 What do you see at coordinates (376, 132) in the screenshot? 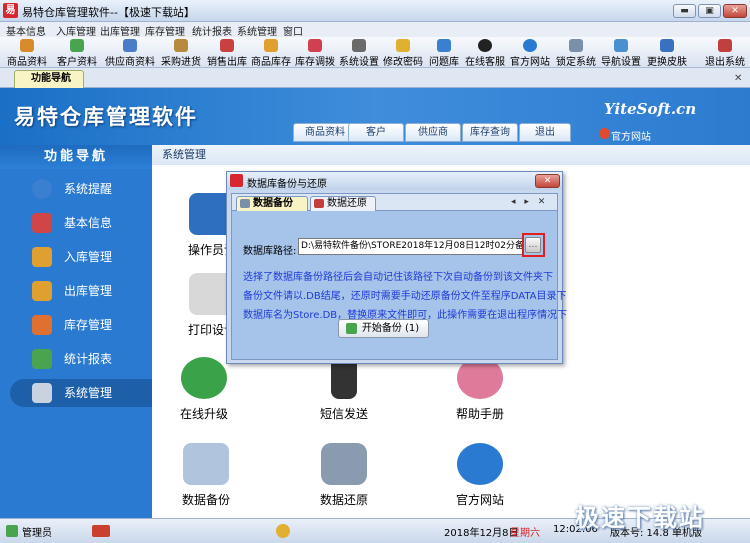
I see `banner-tab-customer: 客户` at bounding box center [376, 132].